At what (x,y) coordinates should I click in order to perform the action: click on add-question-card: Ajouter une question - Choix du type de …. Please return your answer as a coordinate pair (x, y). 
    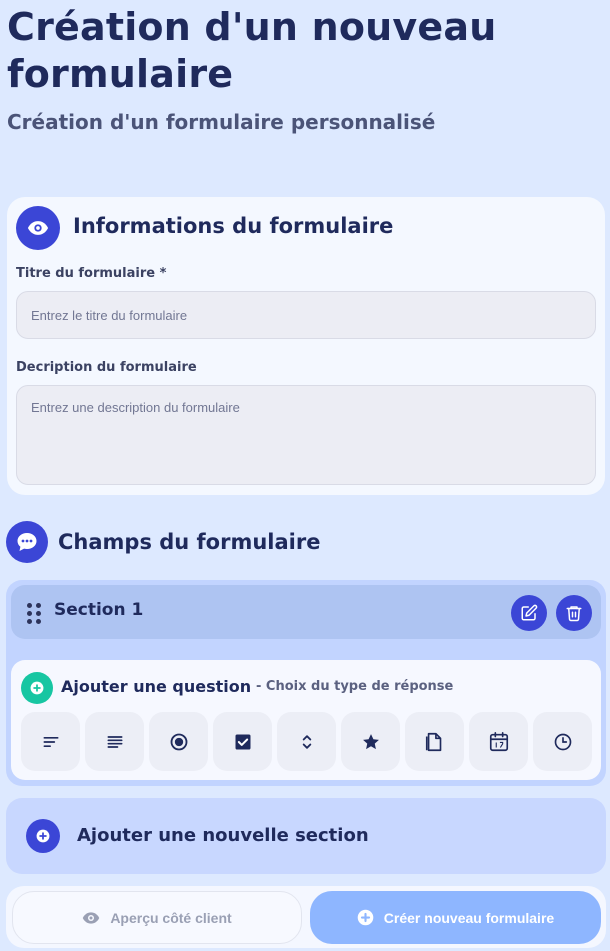
    Looking at the image, I should click on (306, 720).